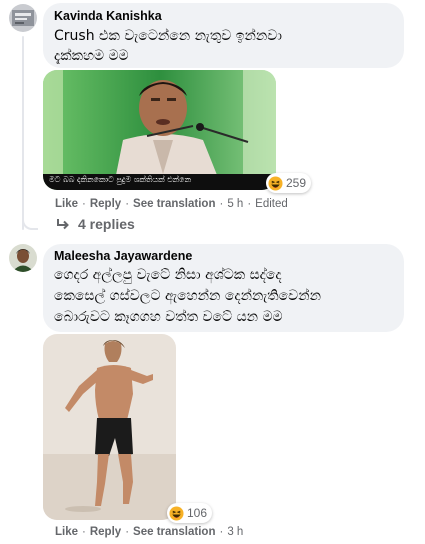 This screenshot has height=544, width=425. I want to click on timestamp: 5 h, so click(235, 204).